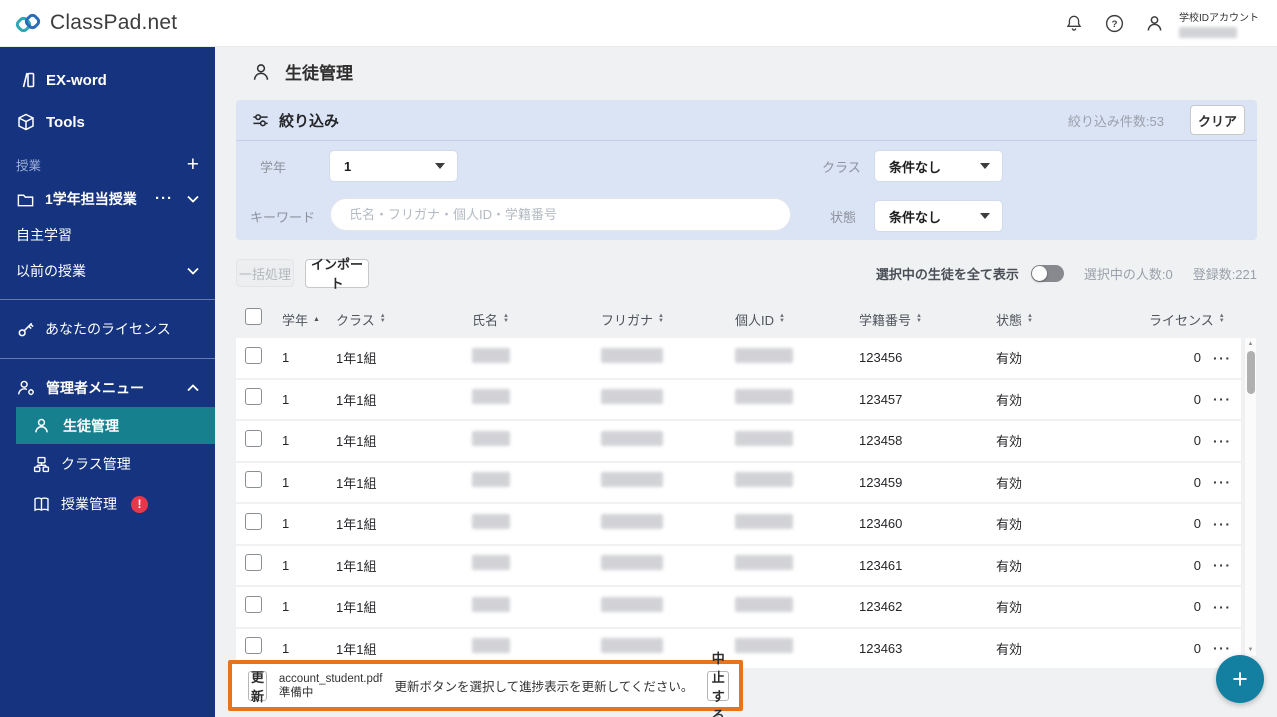 This screenshot has height=717, width=1277. I want to click on sidebar-item-admin-menu: 管理者メニュー, so click(107, 388).